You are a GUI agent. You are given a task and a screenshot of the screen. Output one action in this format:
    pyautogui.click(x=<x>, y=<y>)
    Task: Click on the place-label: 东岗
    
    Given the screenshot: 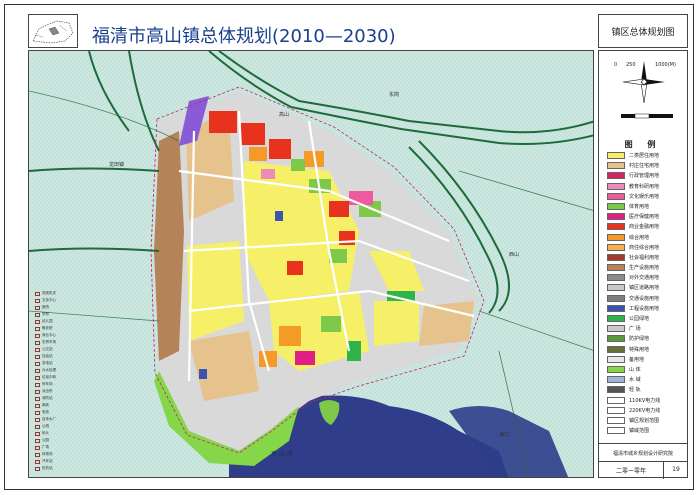 What is the action you would take?
    pyautogui.click(x=394, y=95)
    